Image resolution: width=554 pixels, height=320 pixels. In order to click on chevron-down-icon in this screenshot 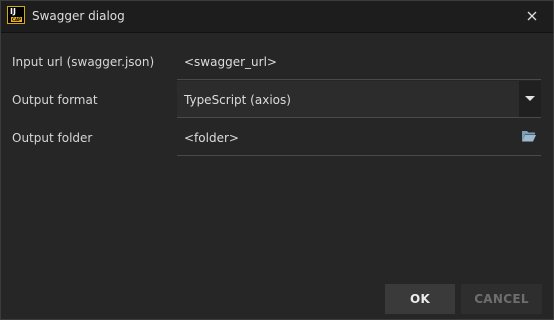, I will do `click(530, 98)`.